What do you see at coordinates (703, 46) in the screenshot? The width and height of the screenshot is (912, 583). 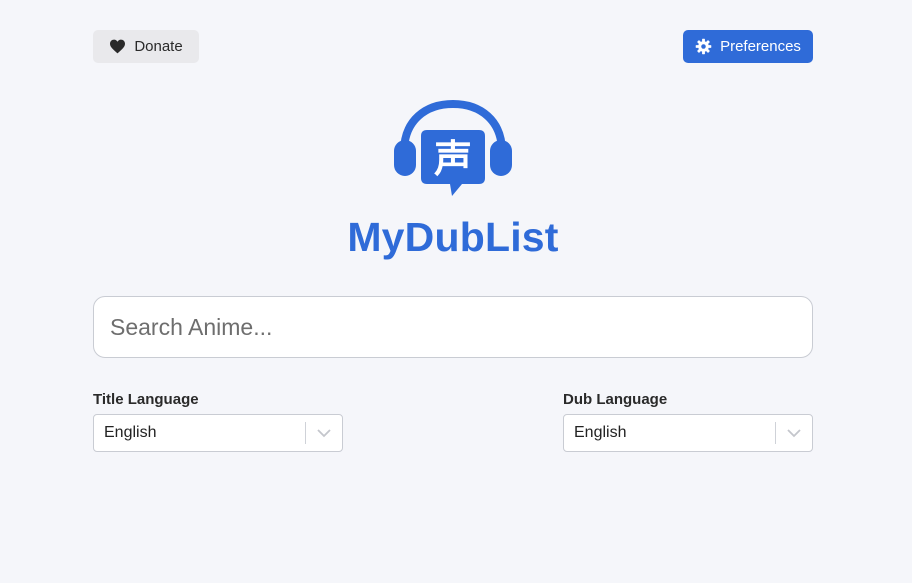 I see `gear-icon` at bounding box center [703, 46].